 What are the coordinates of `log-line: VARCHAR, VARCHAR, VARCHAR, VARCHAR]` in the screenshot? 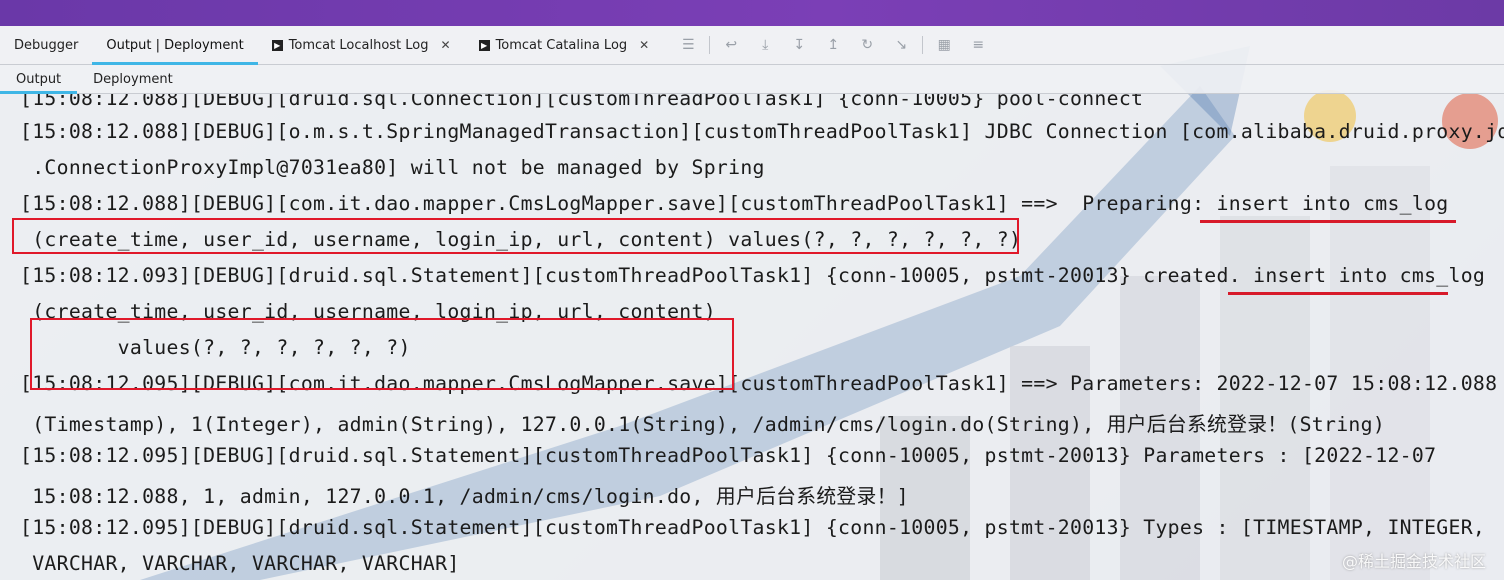 It's located at (240, 563).